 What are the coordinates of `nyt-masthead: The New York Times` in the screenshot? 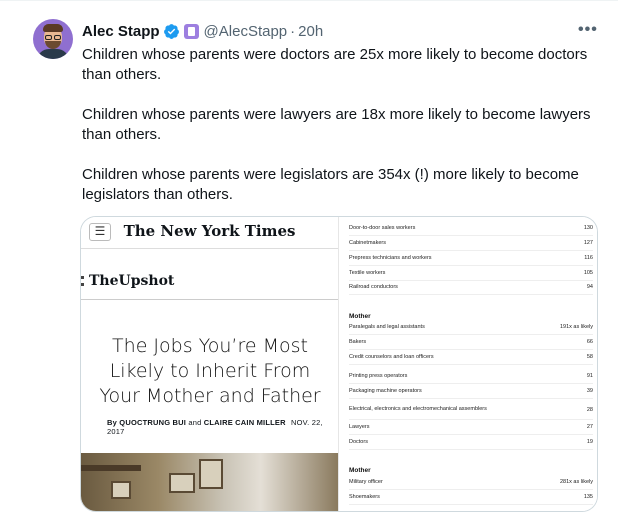 It's located at (209, 231).